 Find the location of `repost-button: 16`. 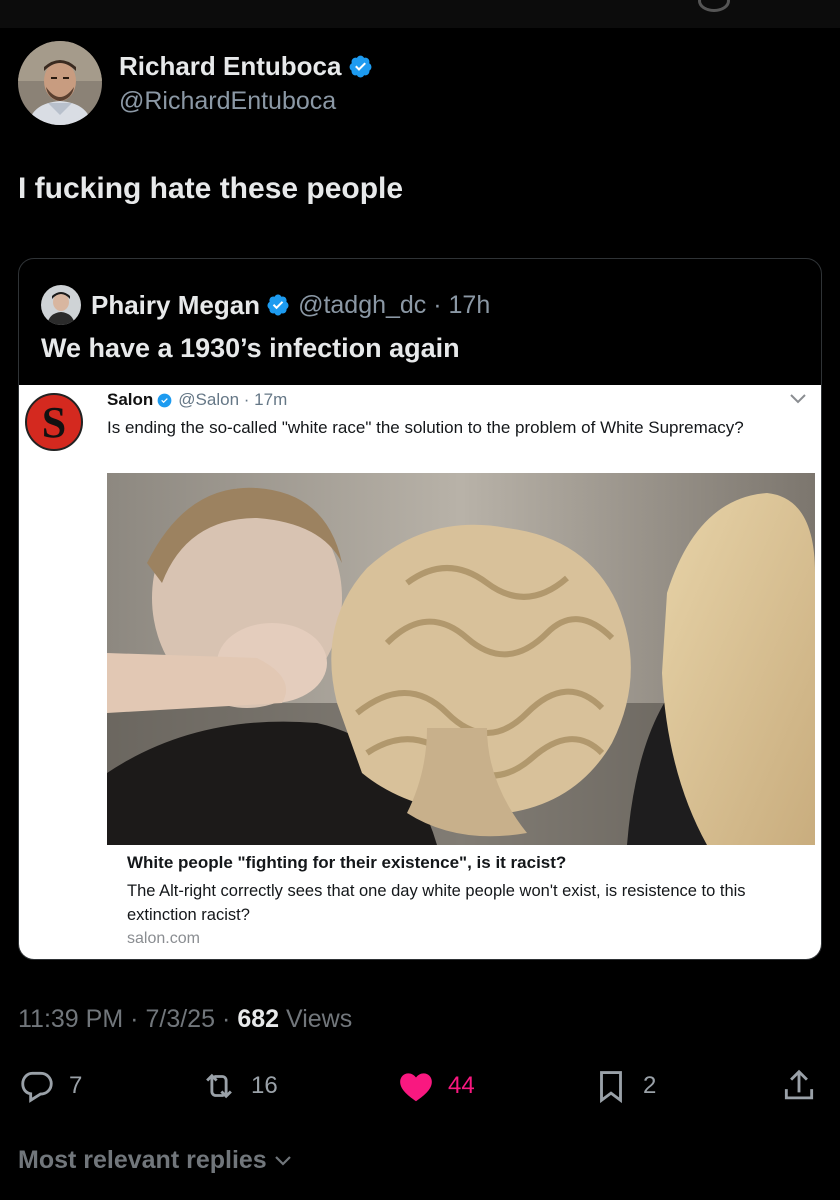

repost-button: 16 is located at coordinates (239, 1086).